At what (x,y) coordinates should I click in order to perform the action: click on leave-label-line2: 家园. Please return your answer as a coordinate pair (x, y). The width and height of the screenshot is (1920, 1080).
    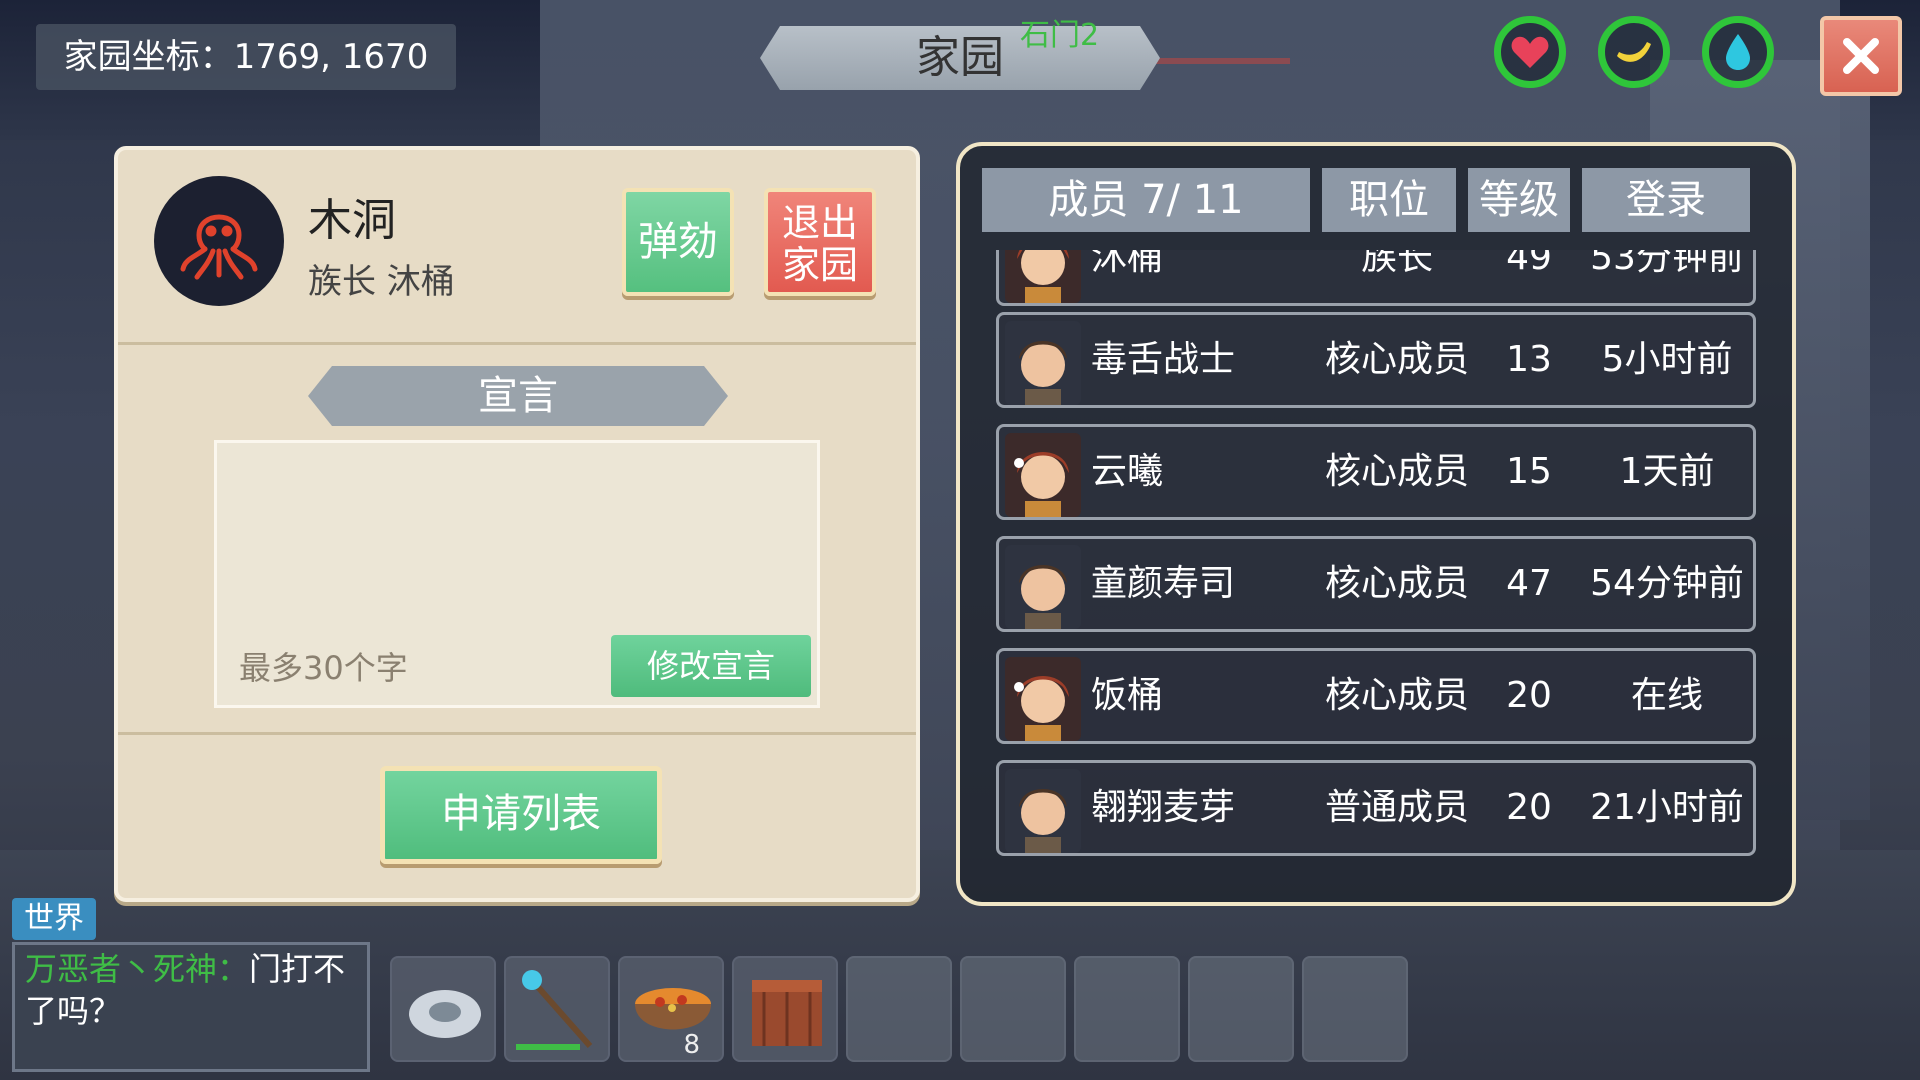
    Looking at the image, I should click on (819, 265).